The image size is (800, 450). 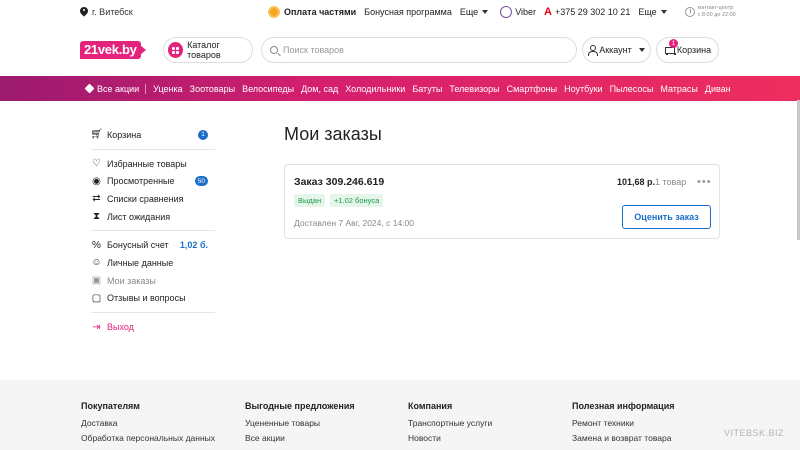 What do you see at coordinates (423, 50) in the screenshot?
I see `search-input` at bounding box center [423, 50].